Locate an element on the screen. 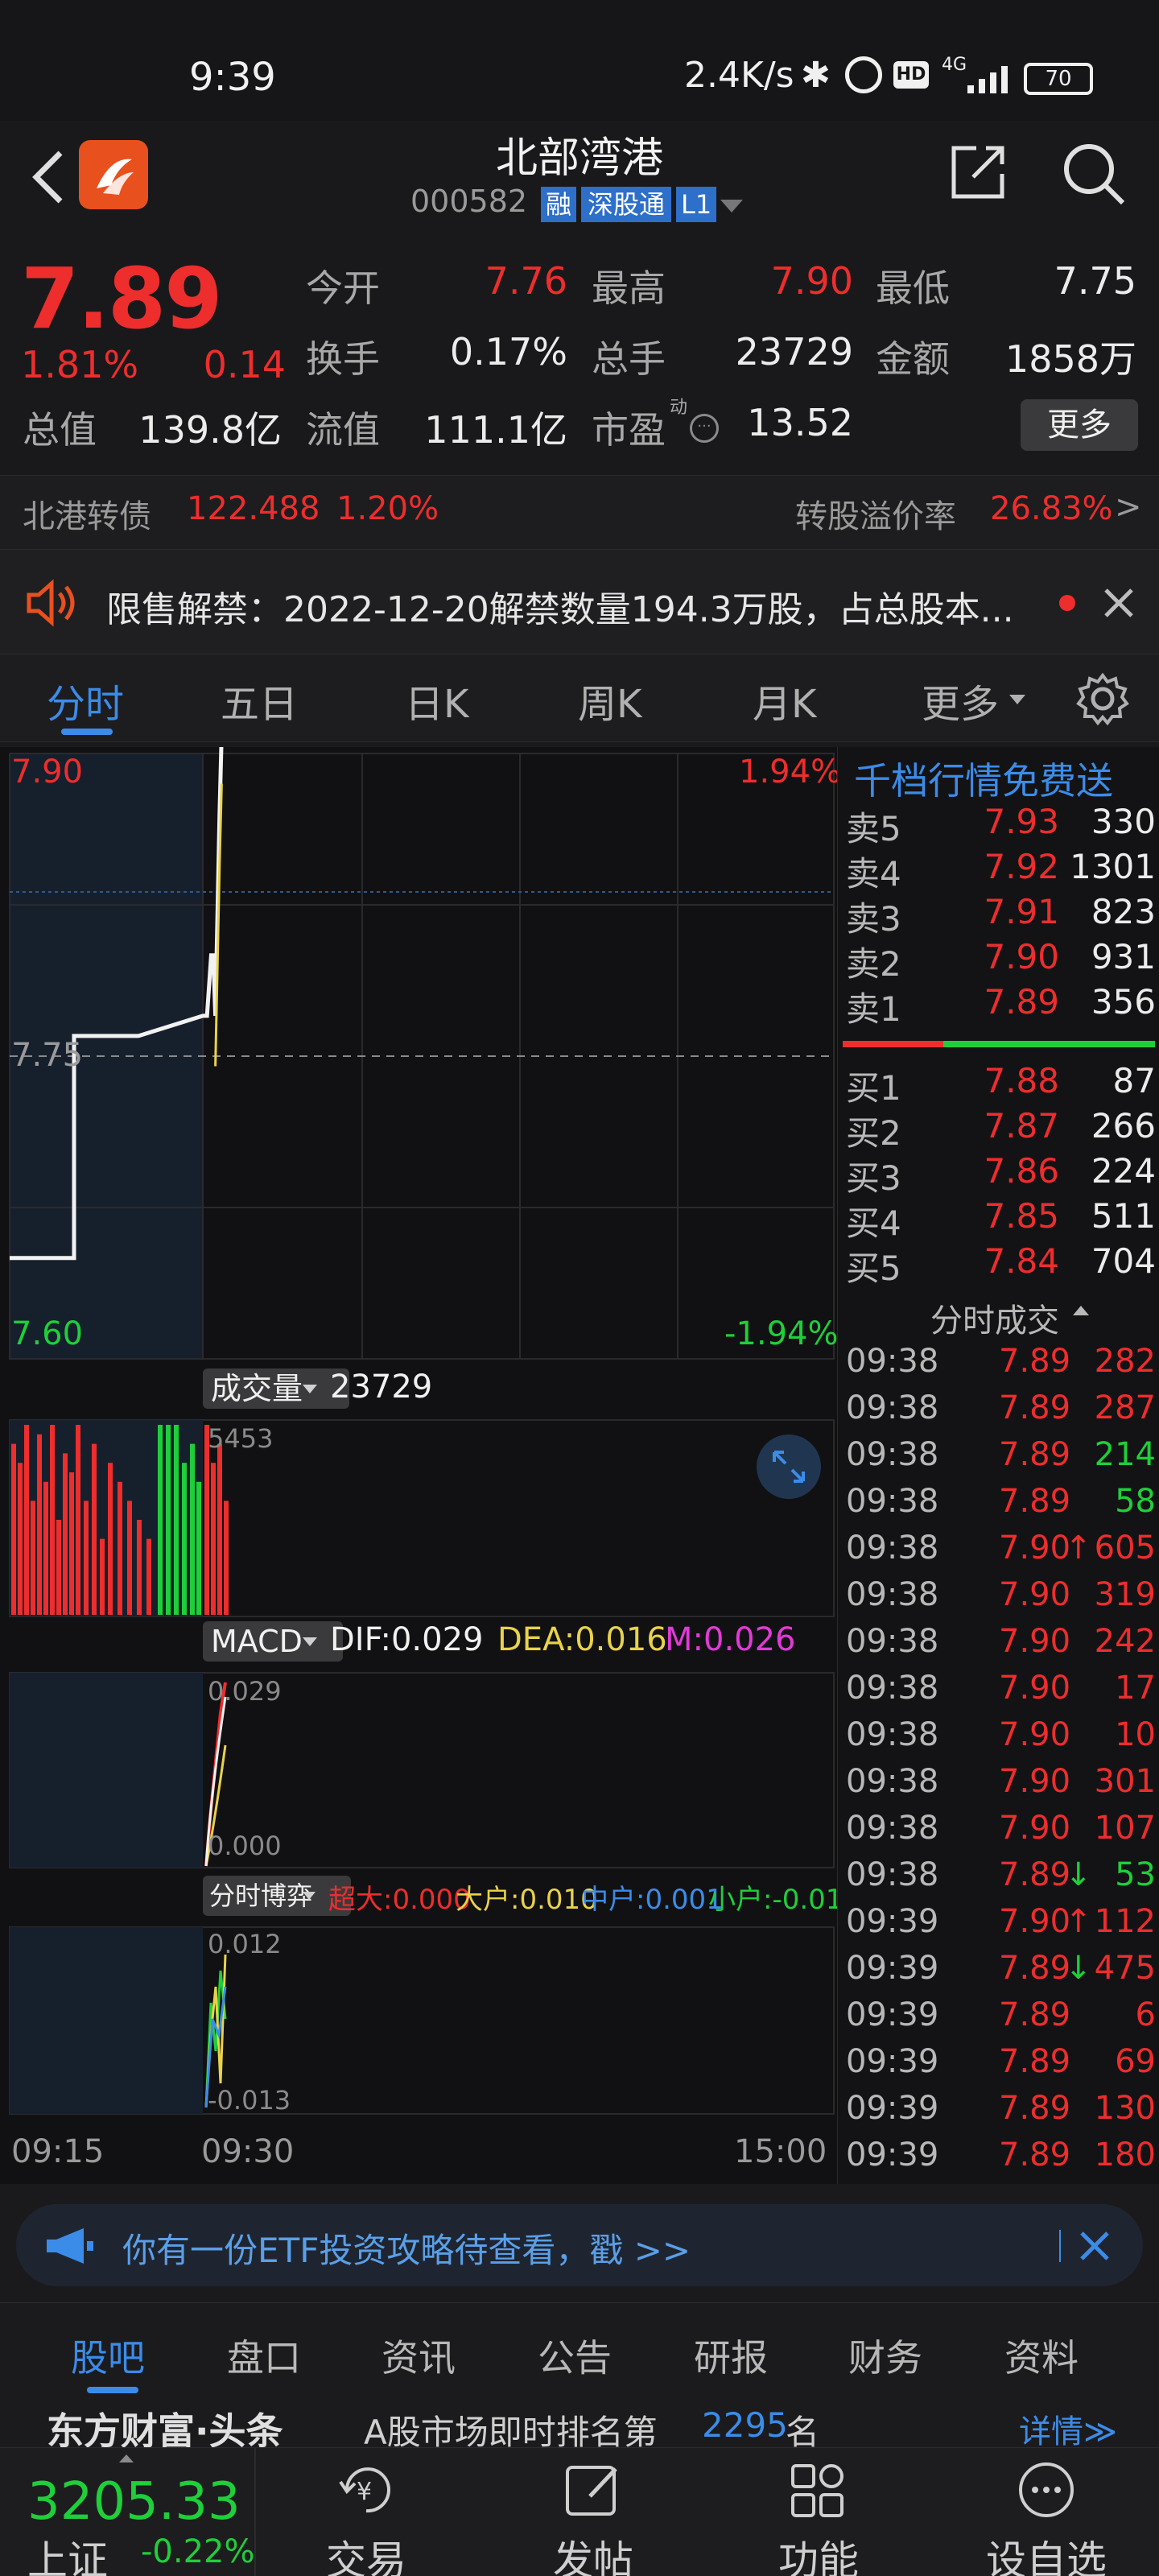 The image size is (1159, 2576). nav-add-watchlist-label: 设自选 is located at coordinates (1046, 2556).